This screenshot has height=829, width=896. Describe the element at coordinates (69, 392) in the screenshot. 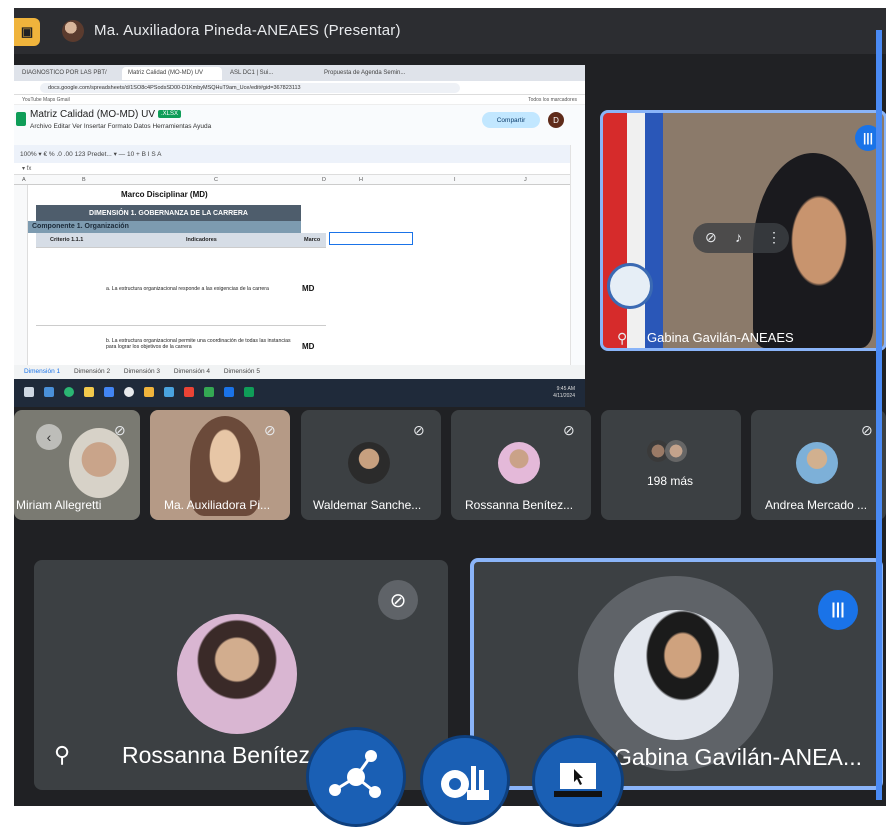

I see `edge-icon` at that location.